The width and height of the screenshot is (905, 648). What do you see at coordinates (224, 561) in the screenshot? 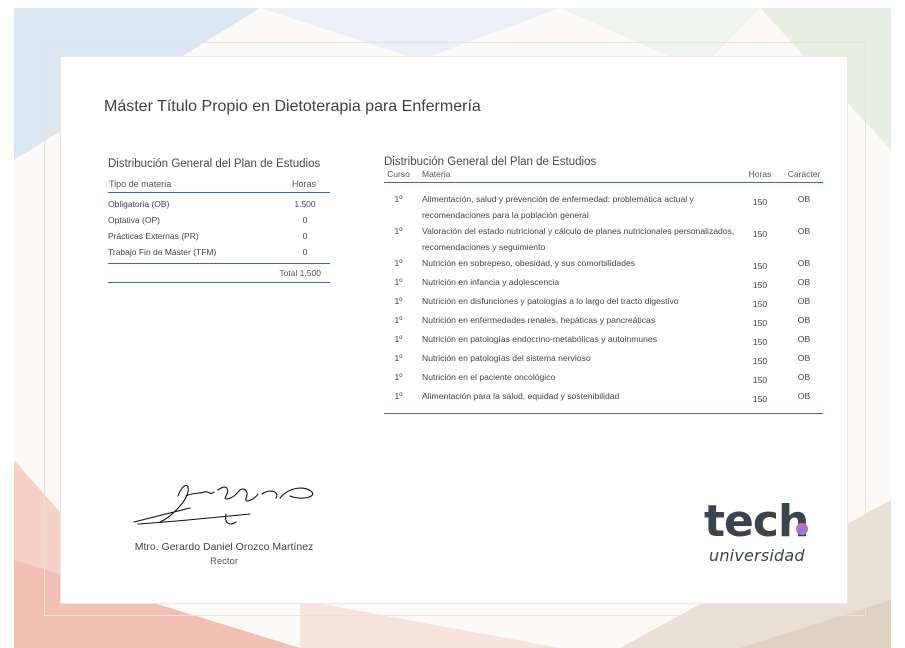
I see `signatory-role: Rector` at bounding box center [224, 561].